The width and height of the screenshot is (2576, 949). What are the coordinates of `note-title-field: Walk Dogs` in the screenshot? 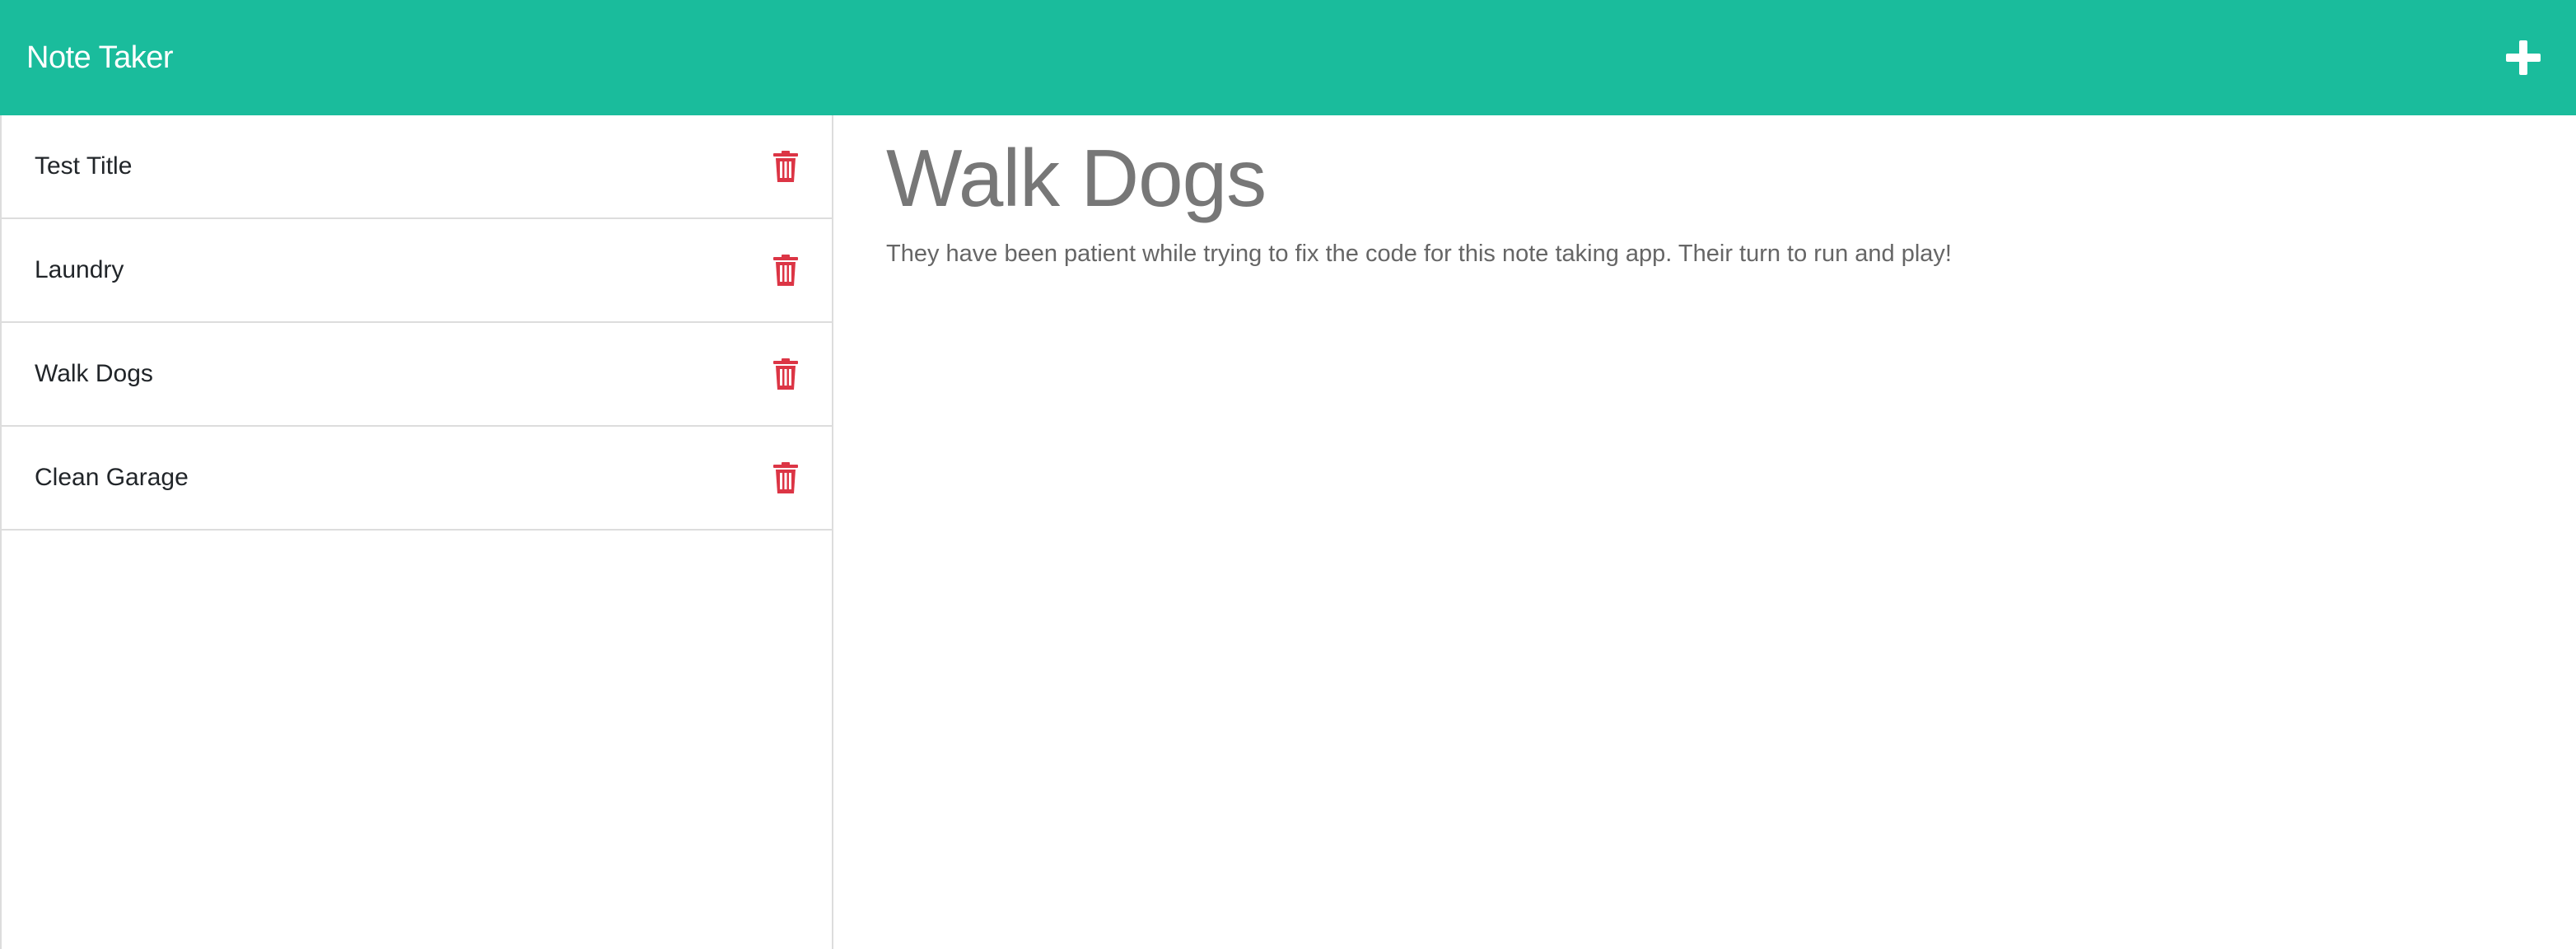 It's located at (1731, 178).